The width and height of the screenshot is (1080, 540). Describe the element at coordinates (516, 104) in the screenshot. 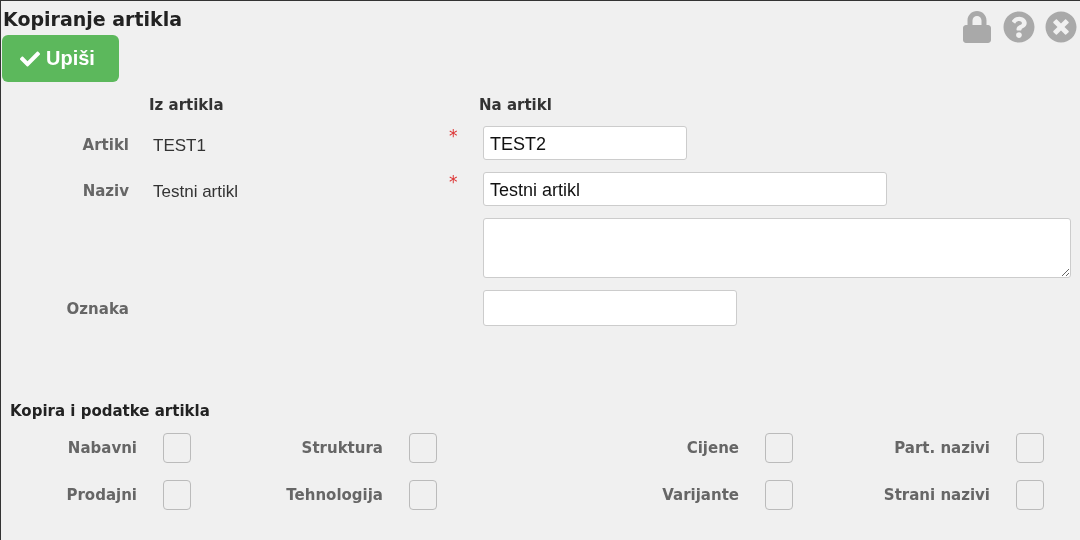

I see `column-heading: Na artikl` at that location.